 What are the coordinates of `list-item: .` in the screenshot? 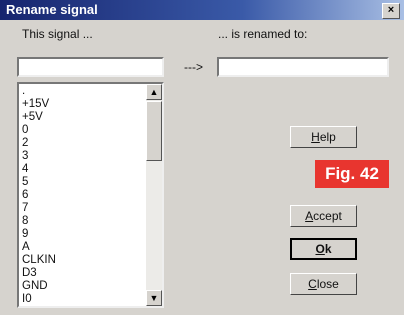 It's located at (23, 91).